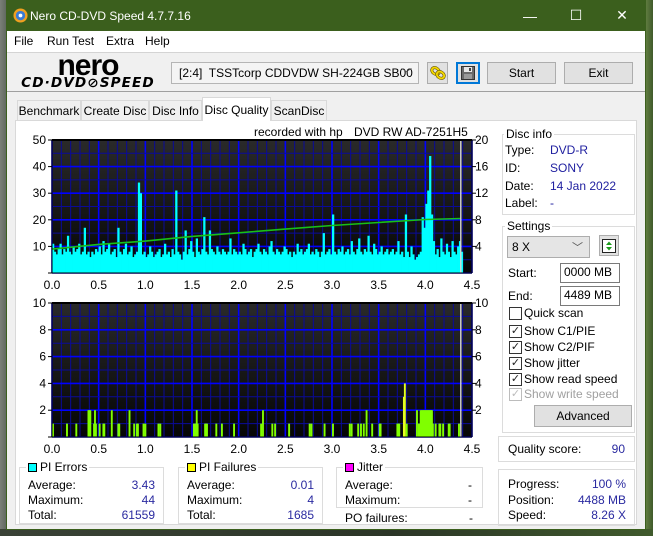 The image size is (653, 536). Describe the element at coordinates (548, 247) in the screenshot. I see `speed-select: 8 X ﹀` at that location.